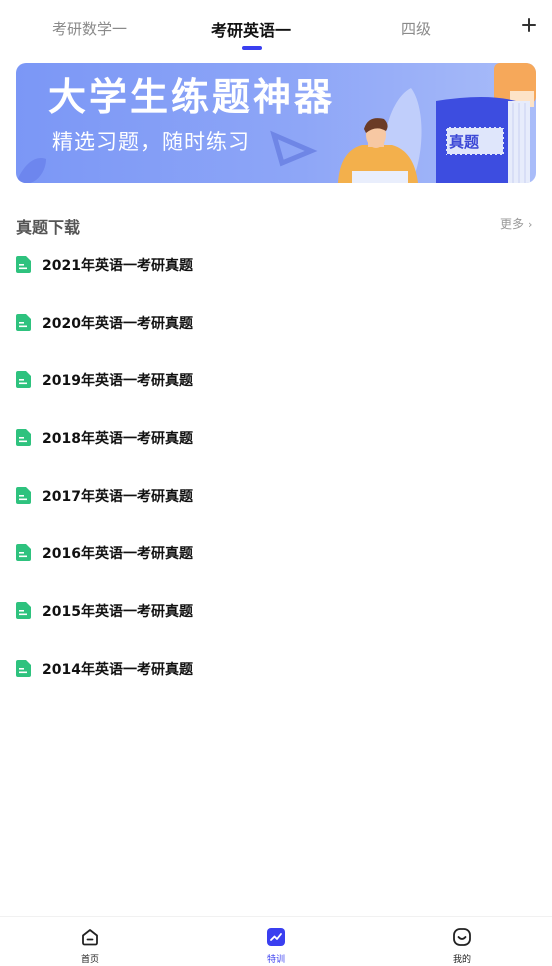 Image resolution: width=552 pixels, height=966 pixels. What do you see at coordinates (276, 380) in the screenshot?
I see `list-item: 2019年英语一考研真题` at bounding box center [276, 380].